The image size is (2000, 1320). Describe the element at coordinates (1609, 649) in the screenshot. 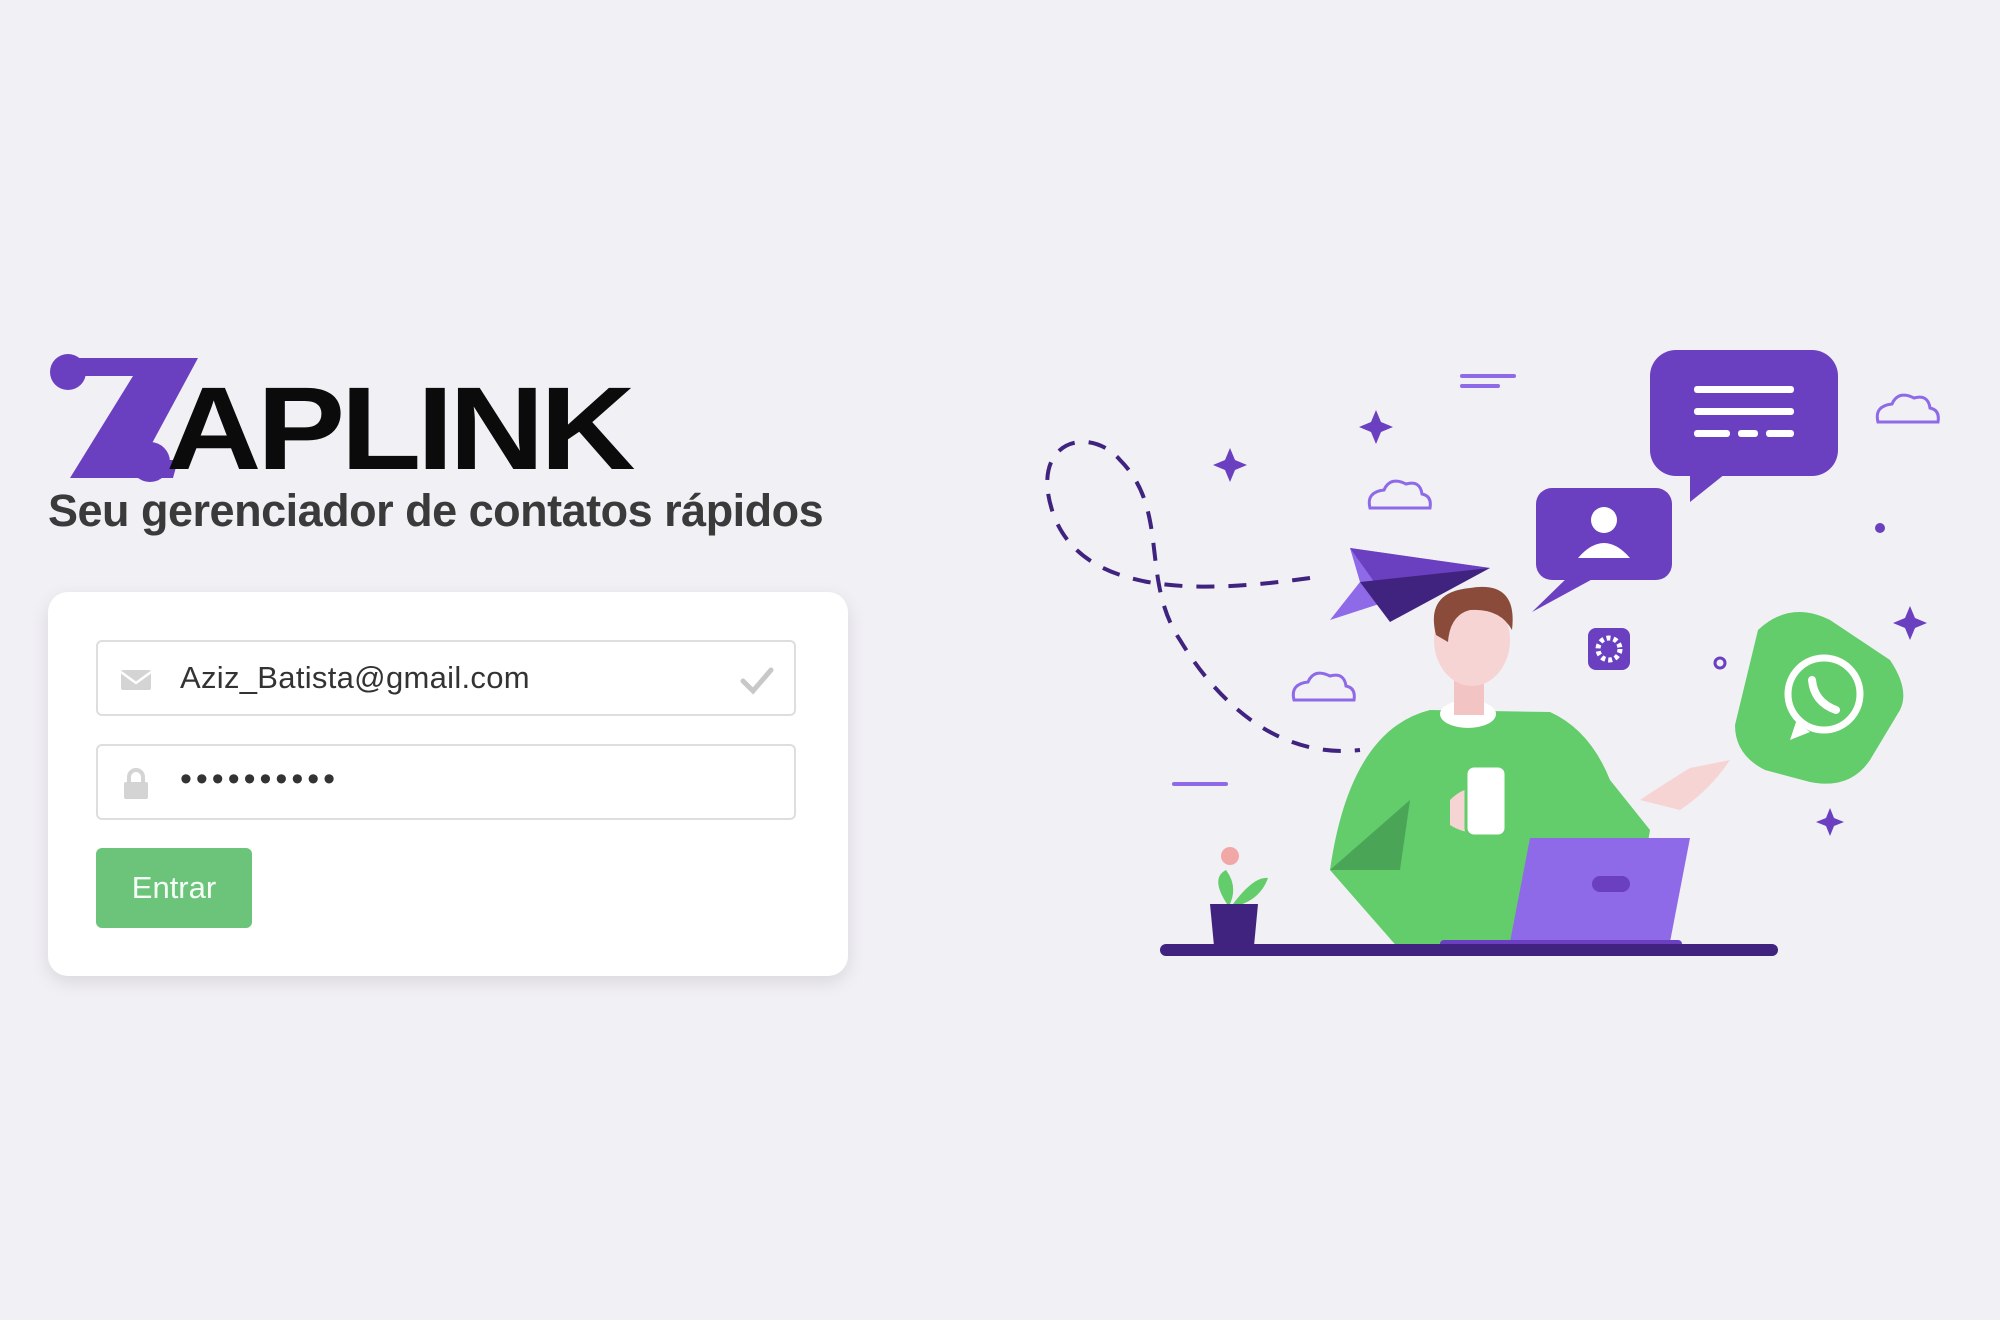

I see `gear-icon` at that location.